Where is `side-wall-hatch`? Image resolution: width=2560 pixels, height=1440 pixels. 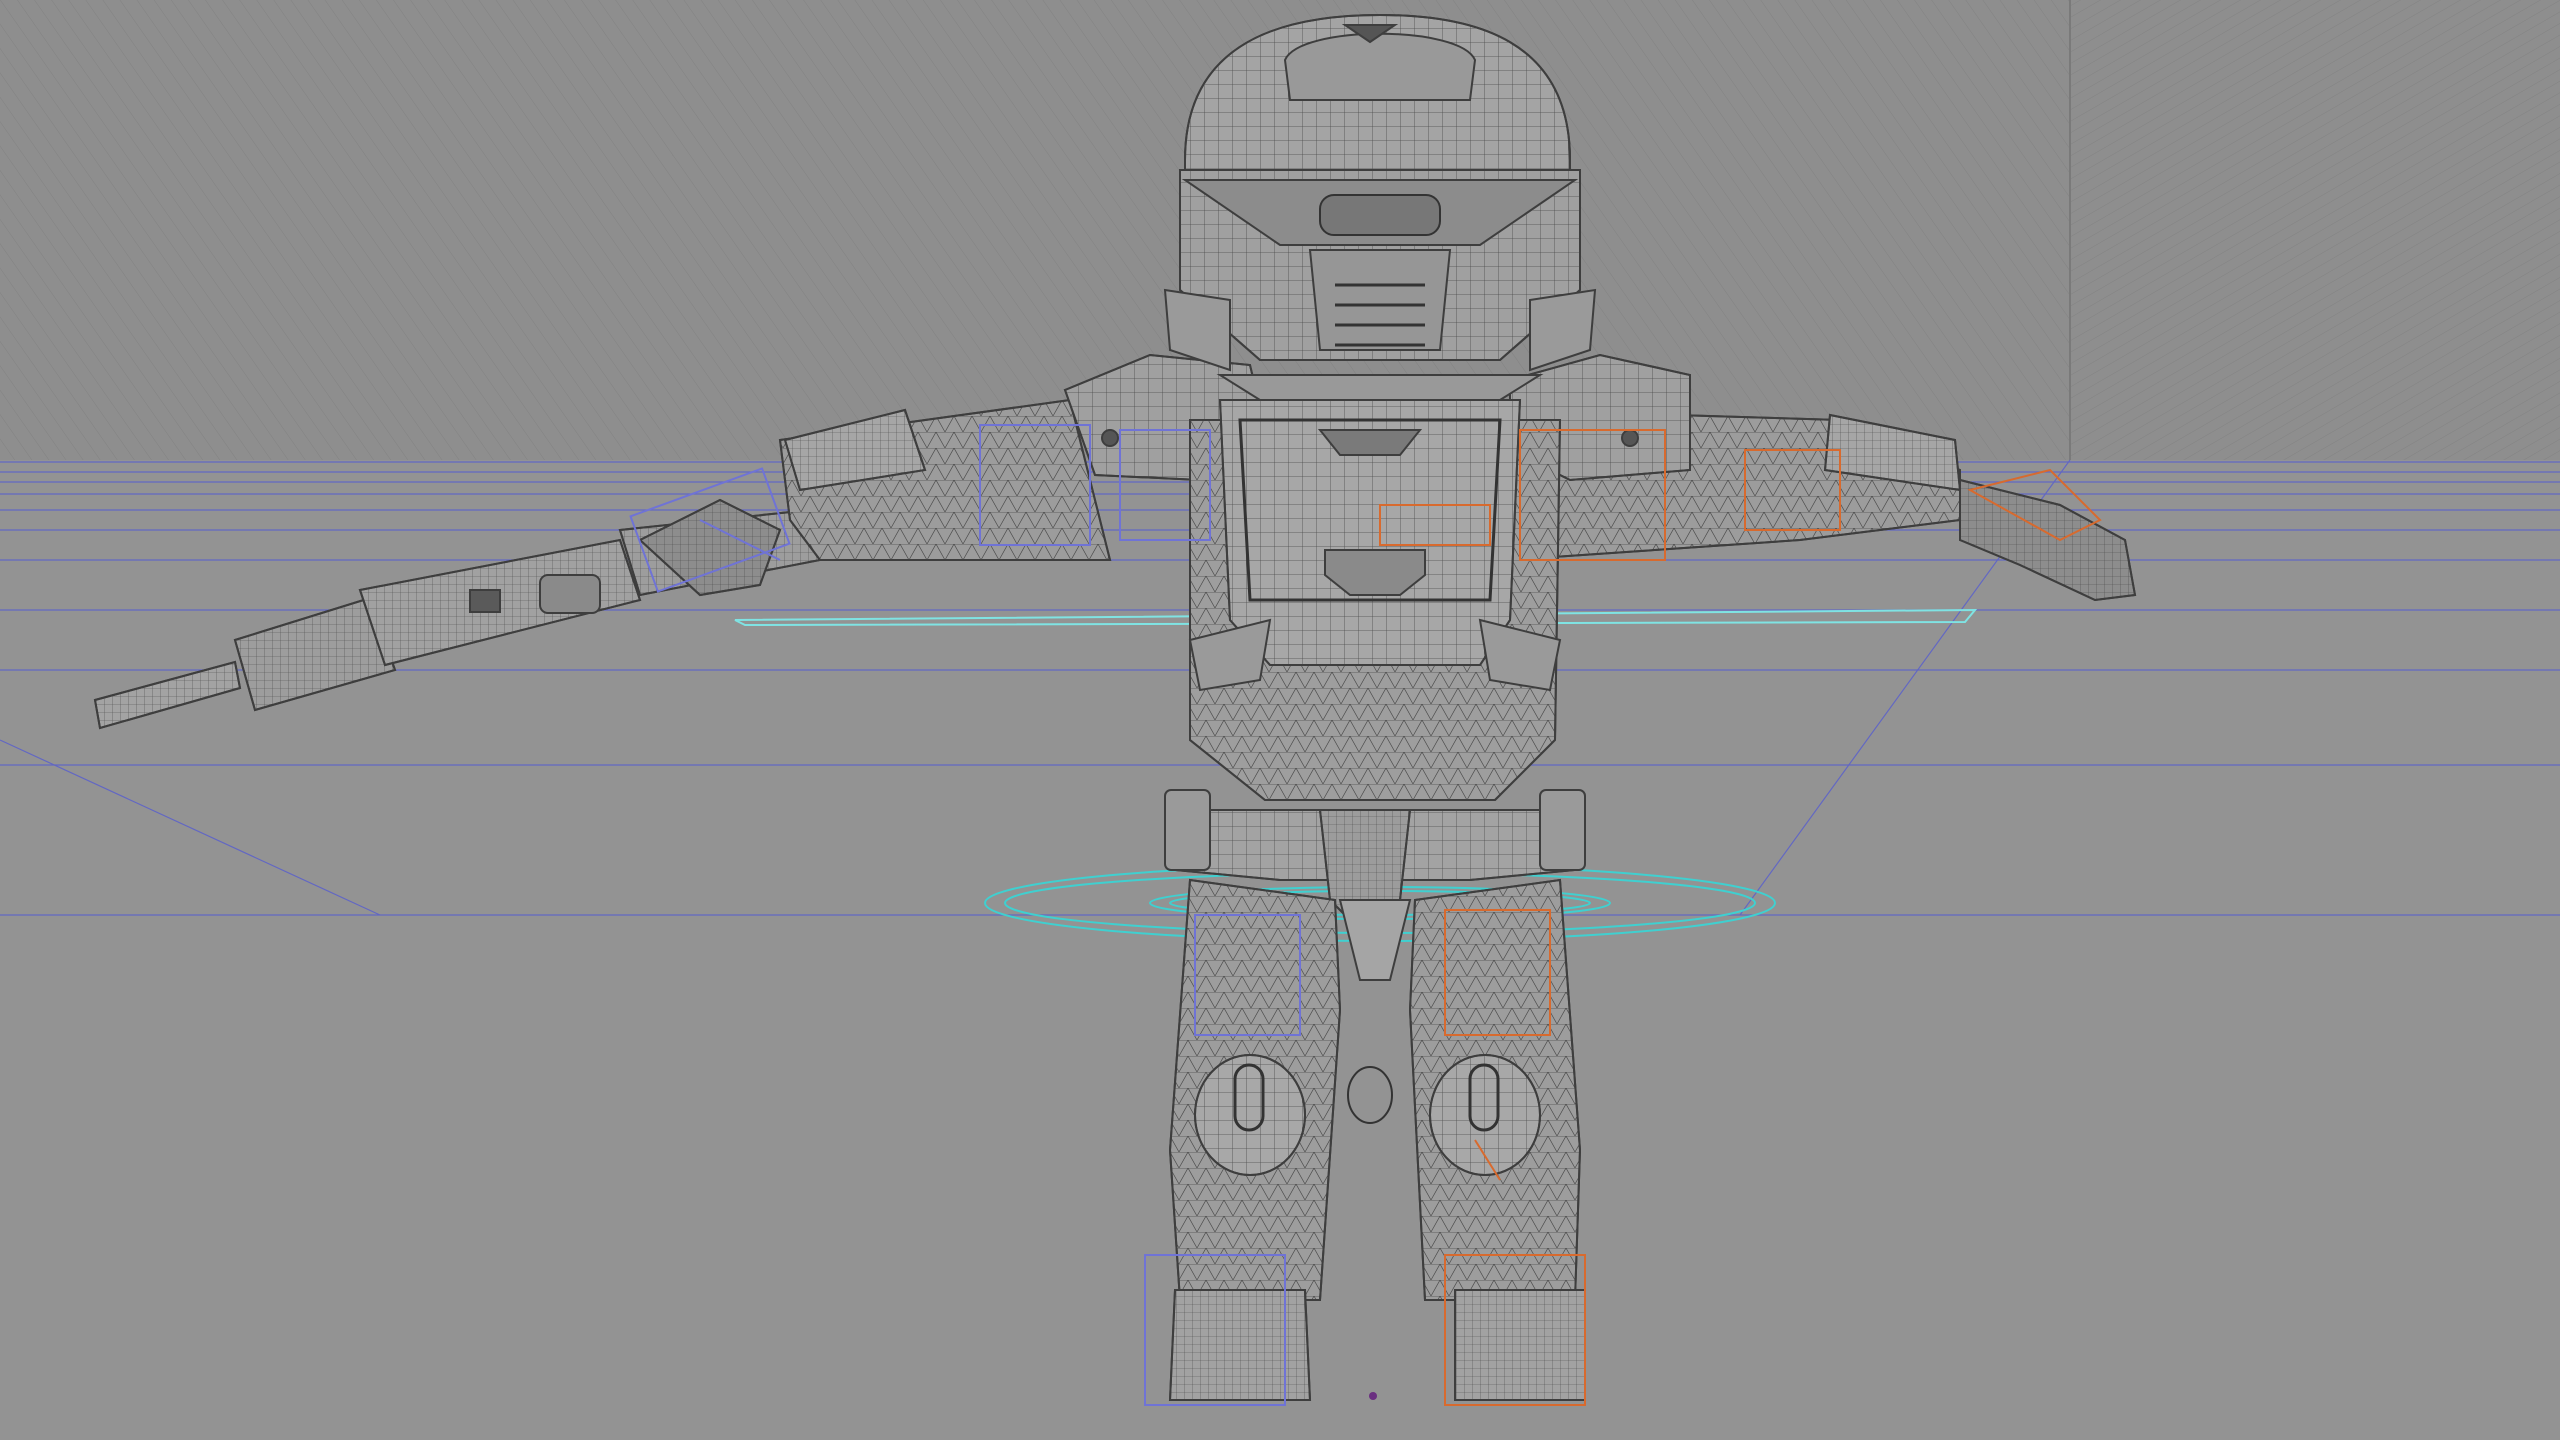 side-wall-hatch is located at coordinates (2315, 230).